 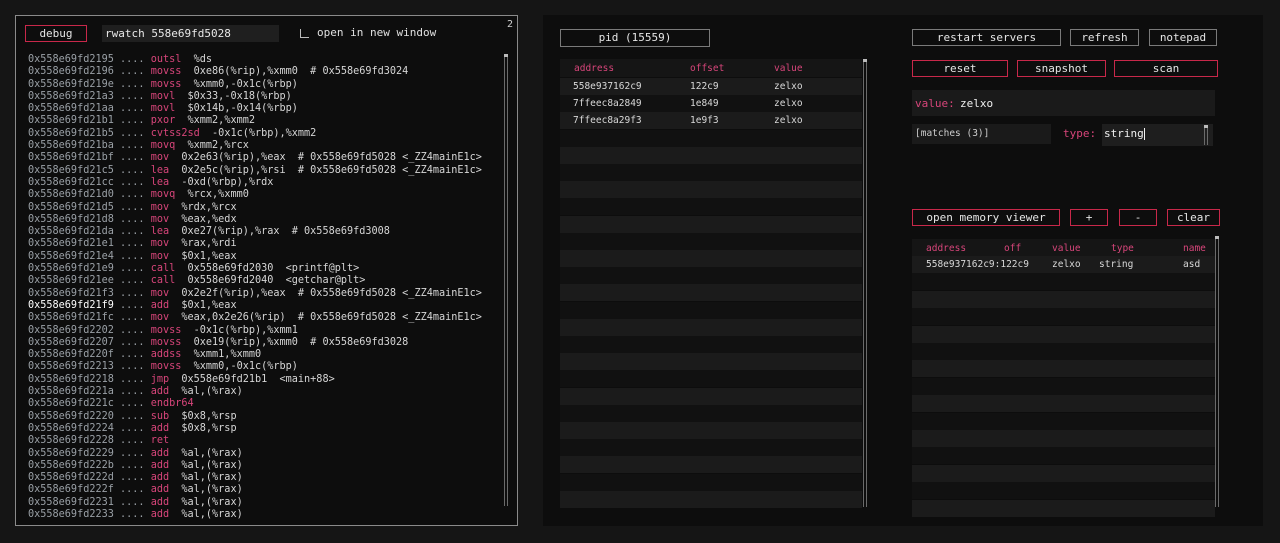 I want to click on refresh-button: refresh, so click(x=1104, y=37).